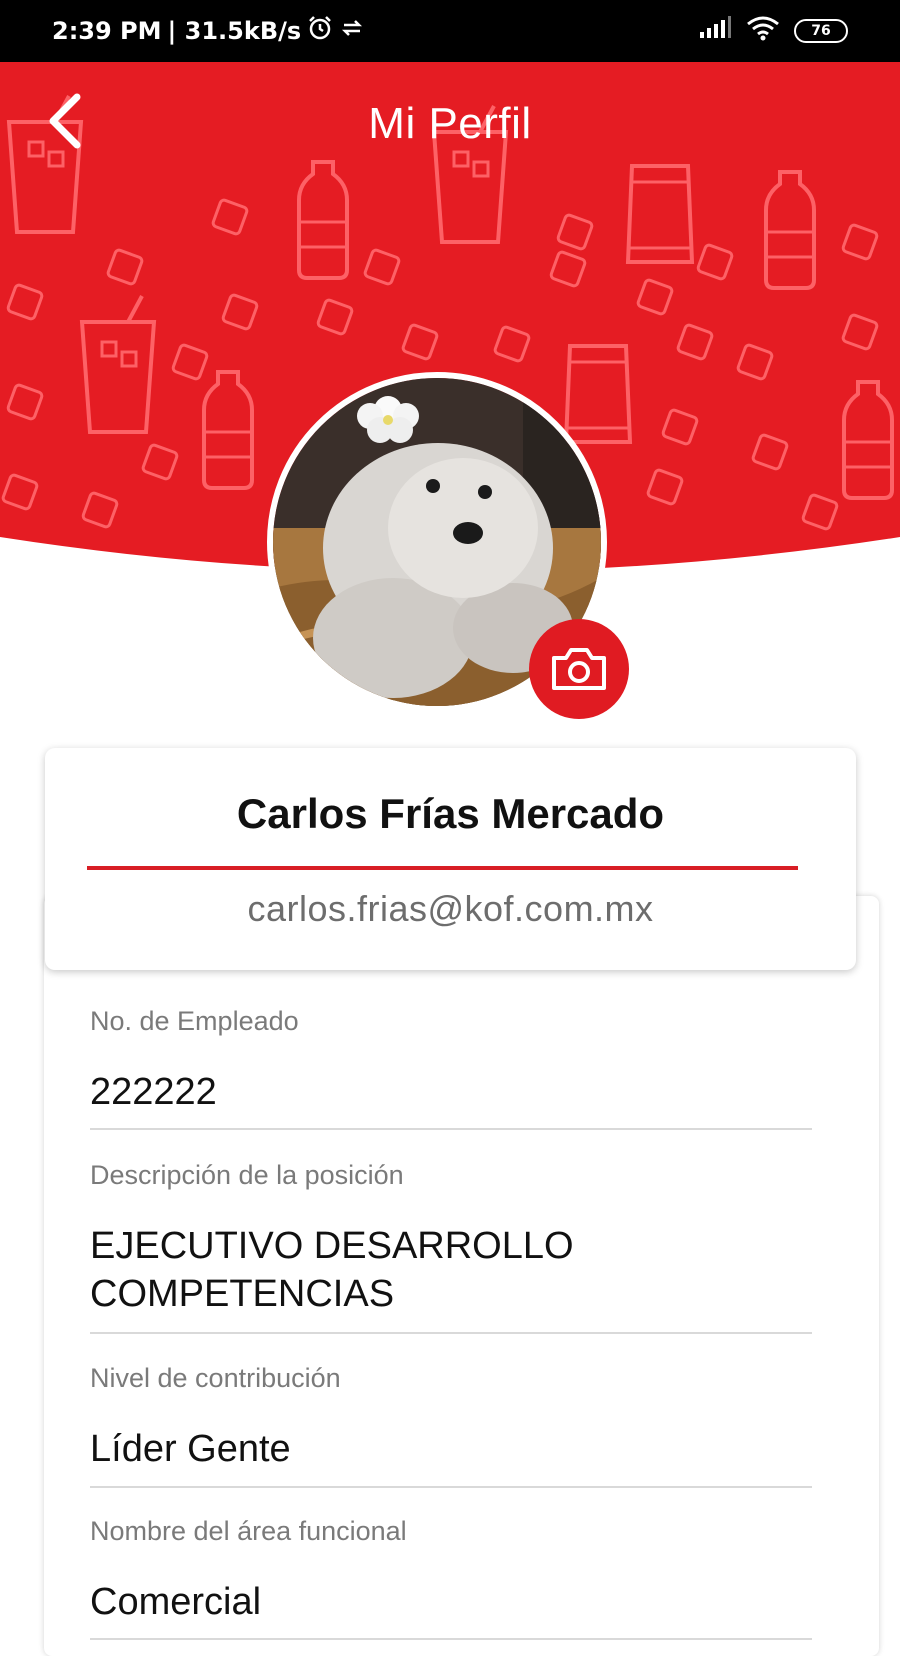 This screenshot has width=900, height=1656. What do you see at coordinates (450, 31) in the screenshot?
I see `status-bar: 2:39 PM | 31.5kB/s 76` at bounding box center [450, 31].